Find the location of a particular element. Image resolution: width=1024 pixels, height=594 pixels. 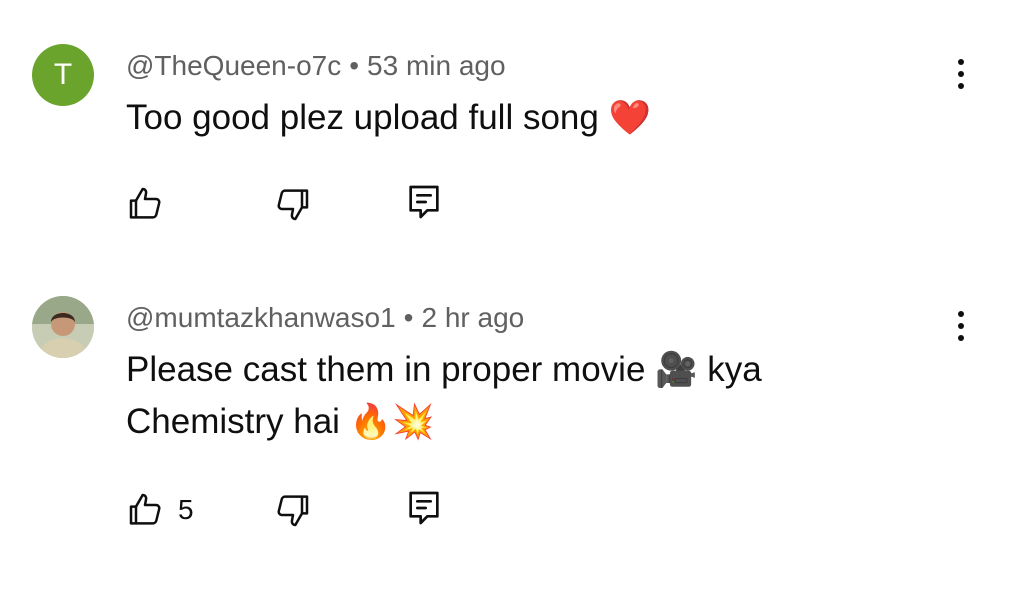

avatar-photo-image is located at coordinates (63, 327).